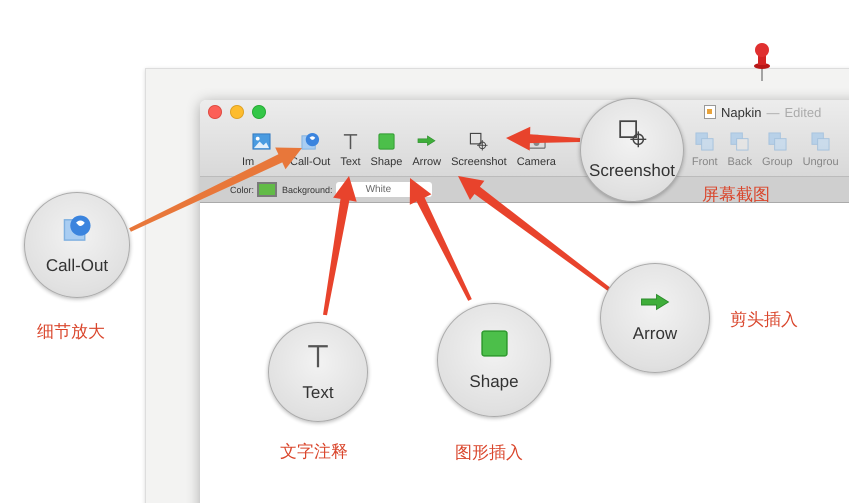 This screenshot has height=503, width=849. Describe the element at coordinates (318, 392) in the screenshot. I see `magnified-label: Text` at that location.